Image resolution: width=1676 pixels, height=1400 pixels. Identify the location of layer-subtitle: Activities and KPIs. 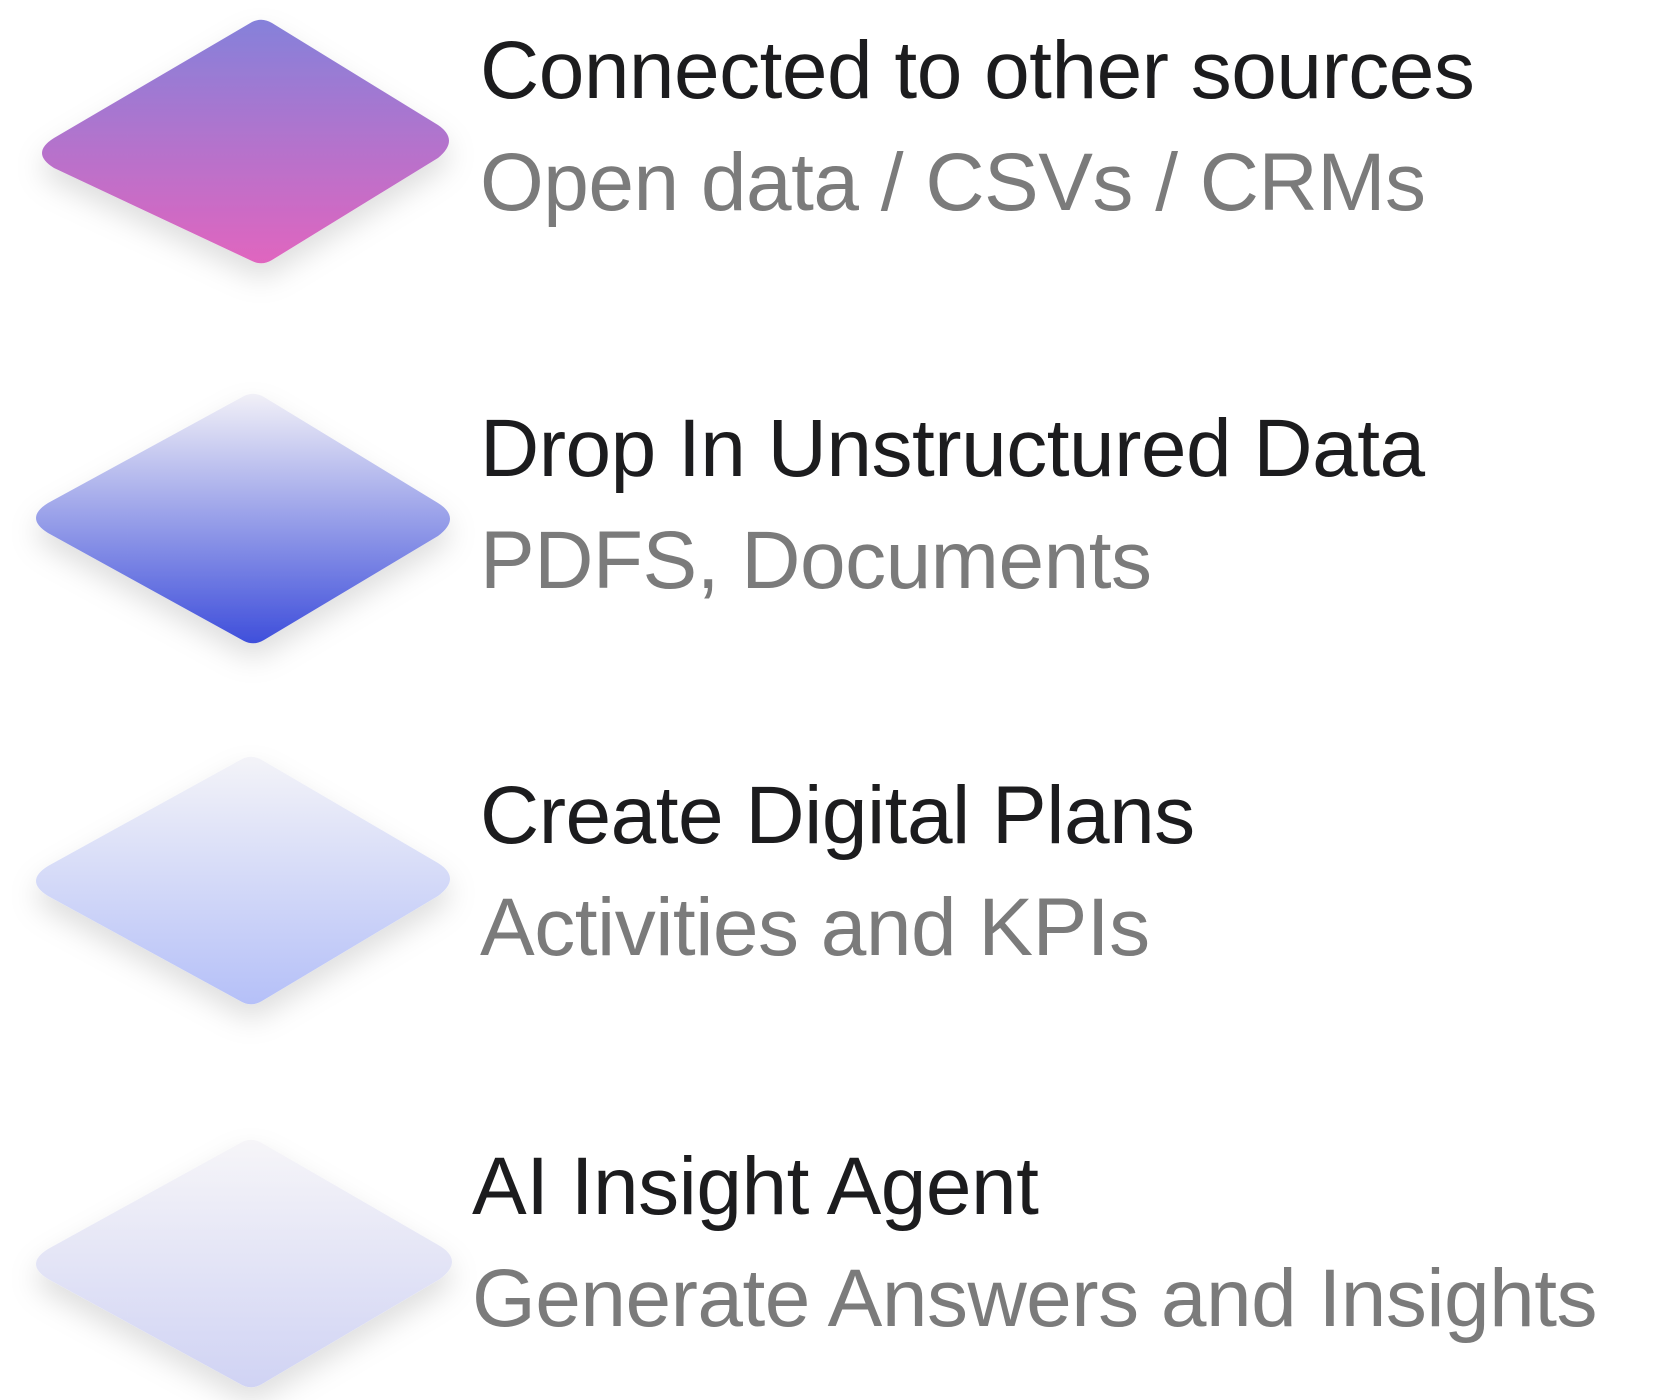
(815, 927).